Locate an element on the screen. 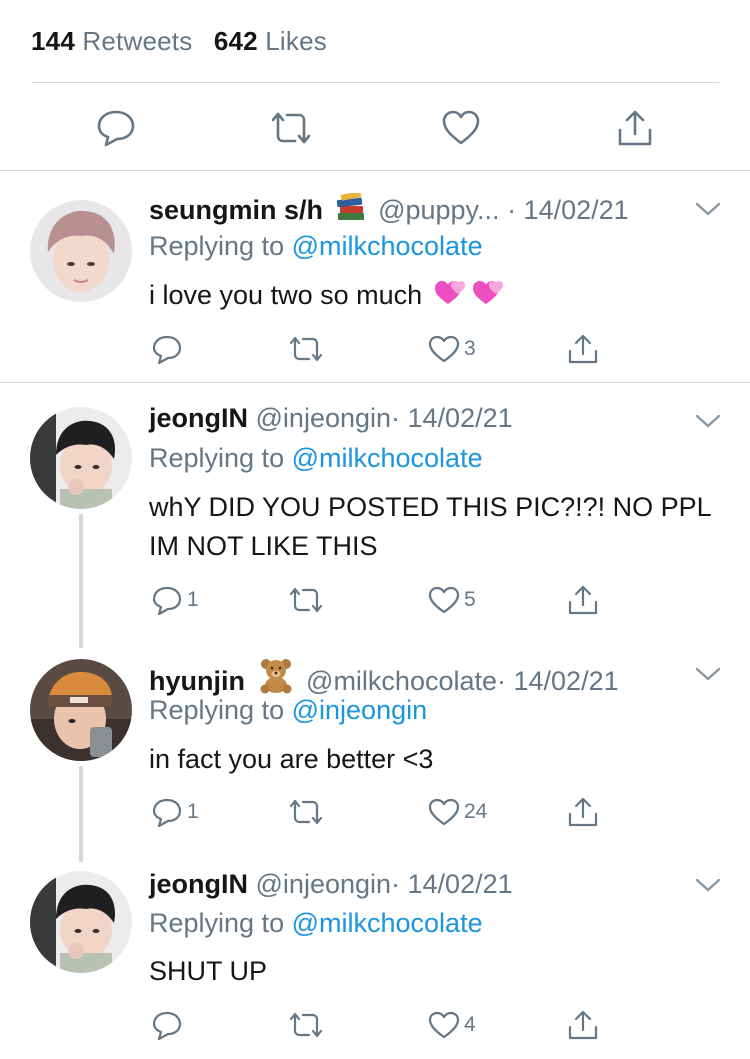  reply-mention: @injeongin is located at coordinates (360, 710).